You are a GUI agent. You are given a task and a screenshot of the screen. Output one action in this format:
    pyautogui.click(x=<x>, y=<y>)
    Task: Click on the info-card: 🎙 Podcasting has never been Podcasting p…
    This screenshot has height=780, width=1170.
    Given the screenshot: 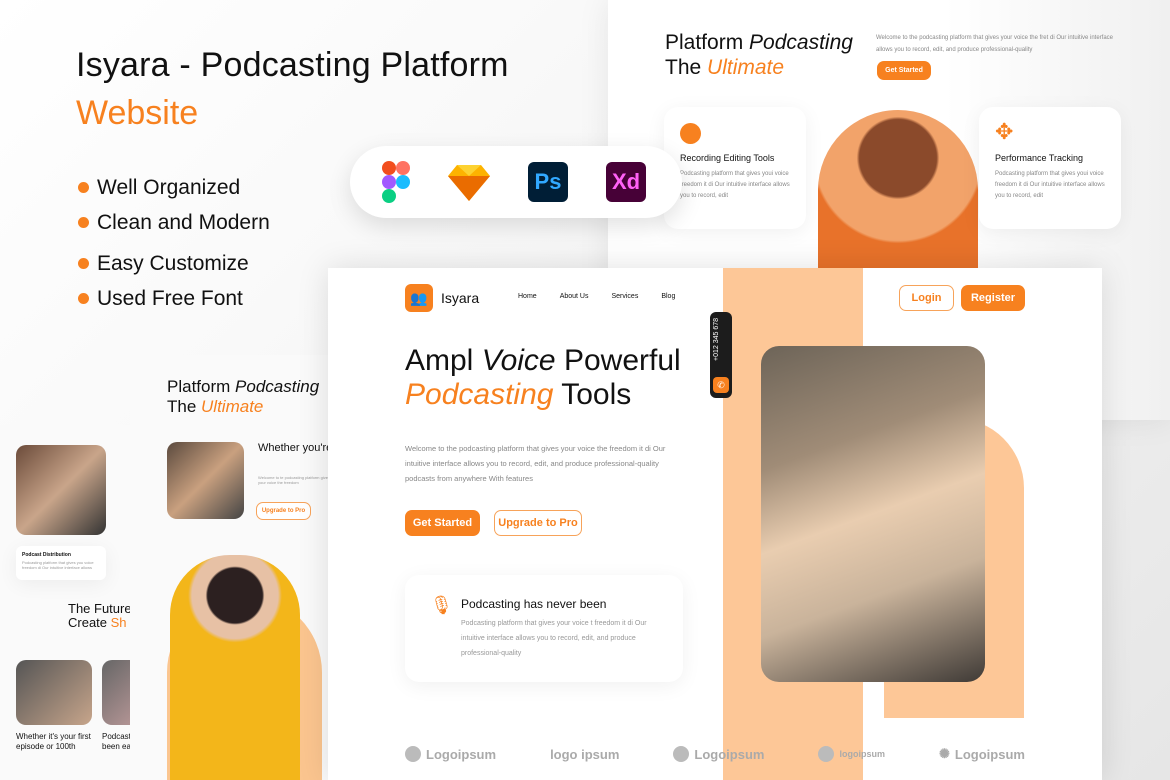 What is the action you would take?
    pyautogui.click(x=544, y=628)
    